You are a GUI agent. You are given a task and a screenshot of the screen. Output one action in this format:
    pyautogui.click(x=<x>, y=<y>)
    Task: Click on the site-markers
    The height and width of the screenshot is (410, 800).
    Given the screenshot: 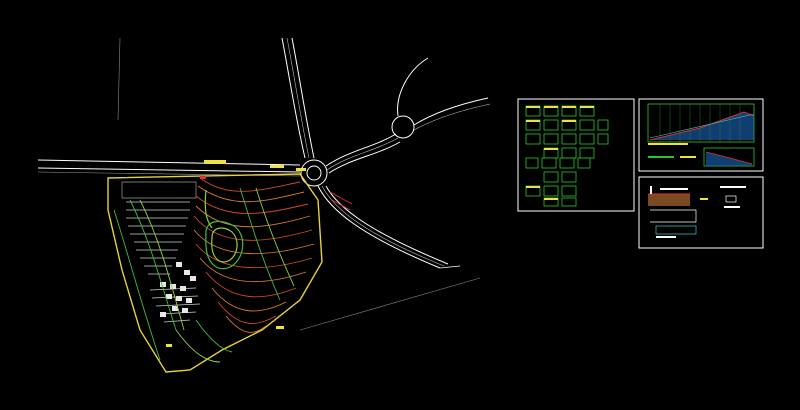 What is the action you would take?
    pyautogui.click(x=259, y=261)
    